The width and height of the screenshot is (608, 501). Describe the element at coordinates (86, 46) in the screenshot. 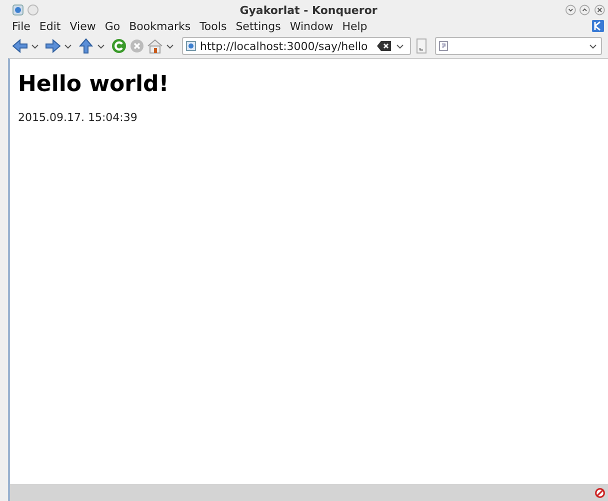

I see `up-button` at that location.